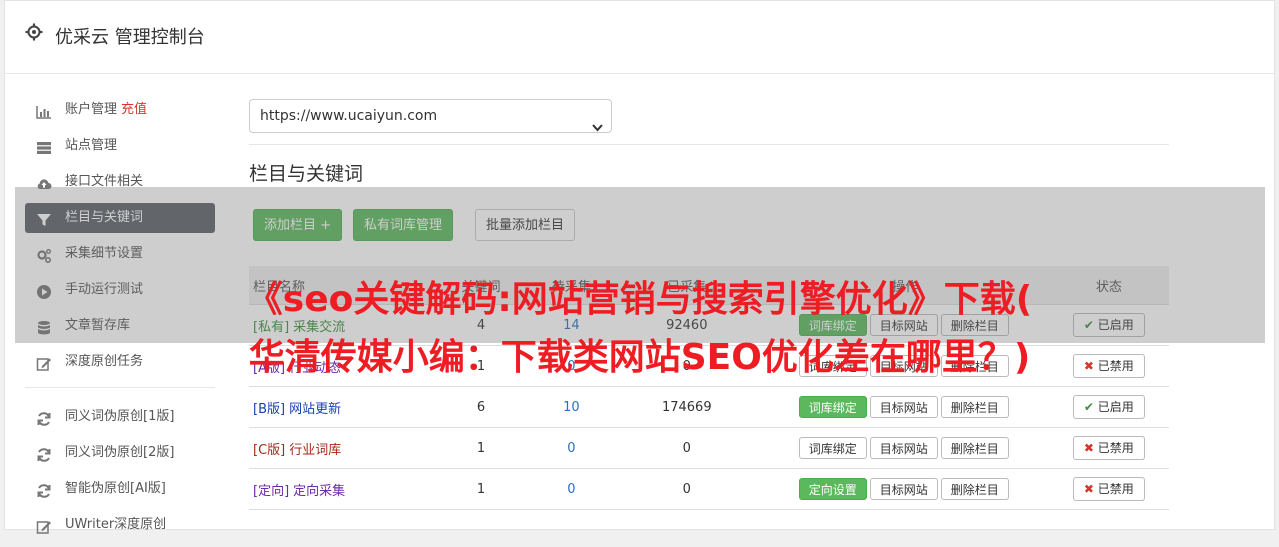 The image size is (1279, 547). Describe the element at coordinates (319, 491) in the screenshot. I see `column-name: 定向采集` at that location.